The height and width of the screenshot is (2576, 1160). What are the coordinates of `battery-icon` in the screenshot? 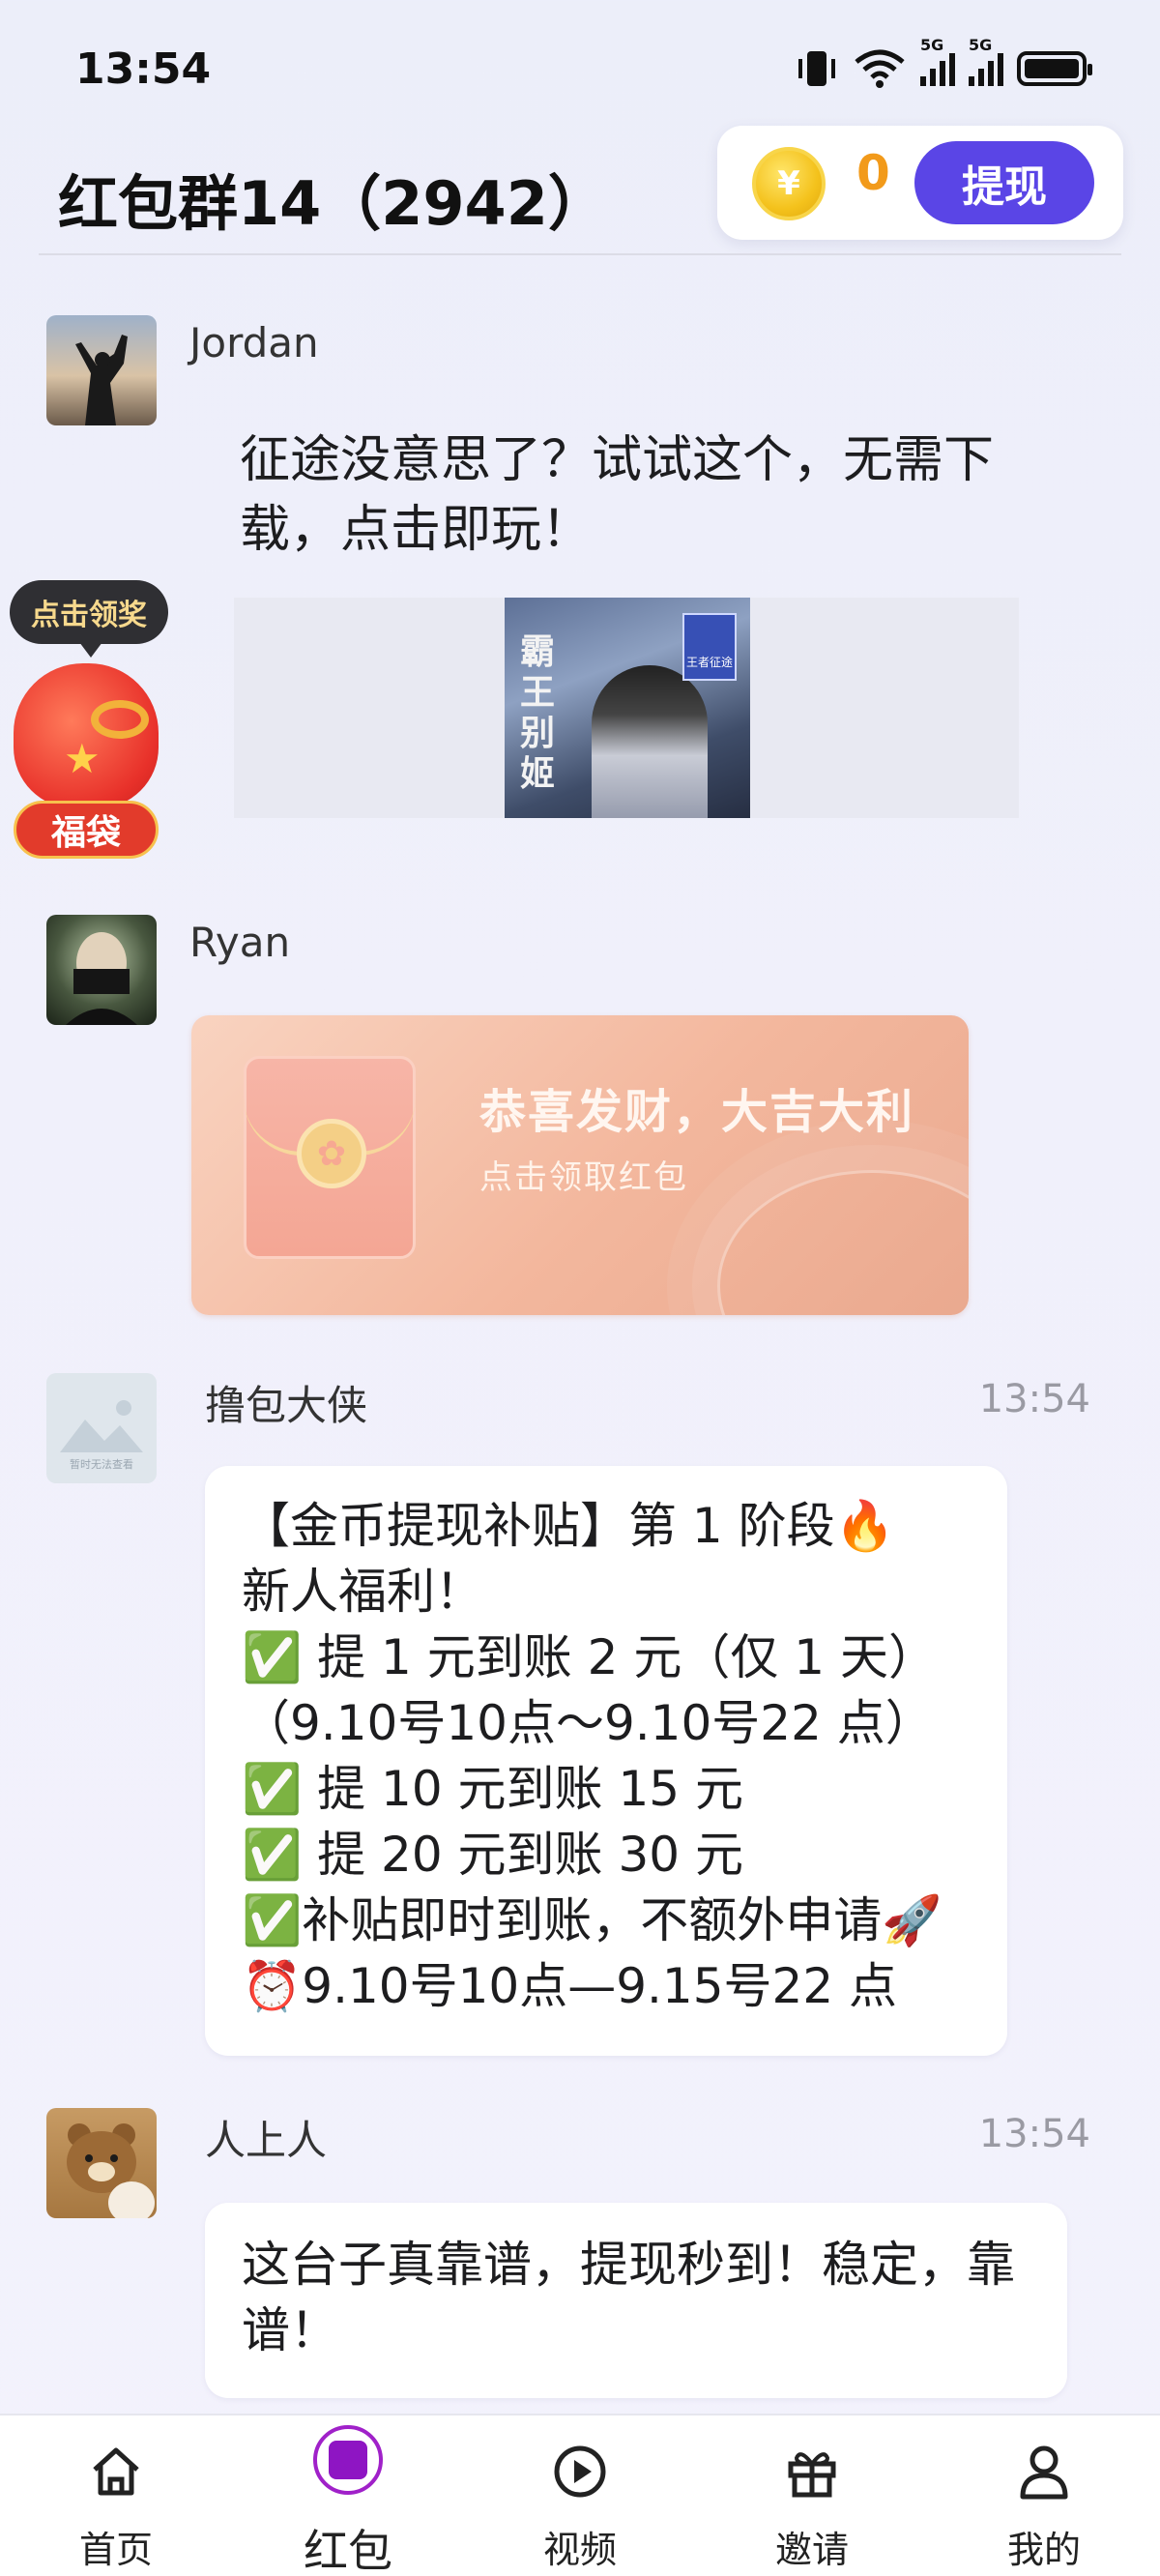 It's located at (1054, 68).